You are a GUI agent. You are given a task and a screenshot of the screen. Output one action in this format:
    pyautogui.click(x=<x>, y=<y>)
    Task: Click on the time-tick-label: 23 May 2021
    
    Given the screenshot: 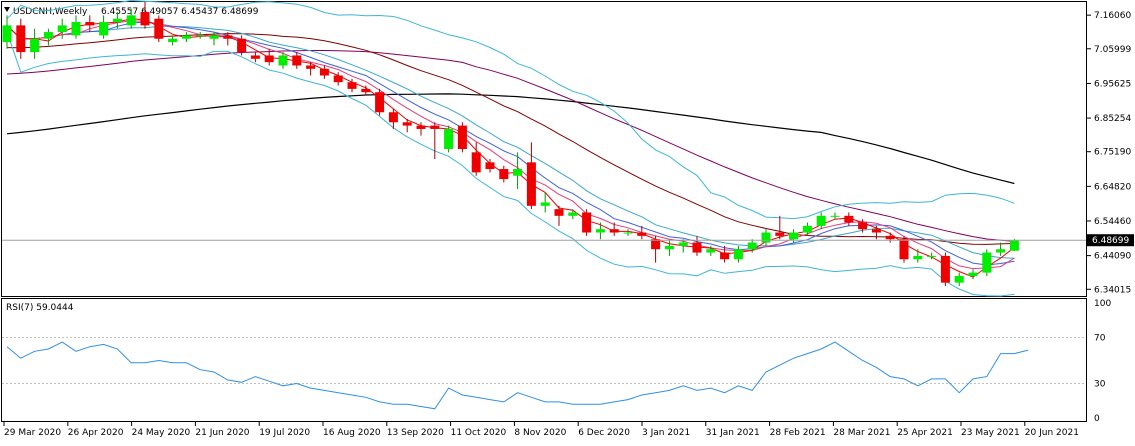 What is the action you would take?
    pyautogui.click(x=990, y=433)
    